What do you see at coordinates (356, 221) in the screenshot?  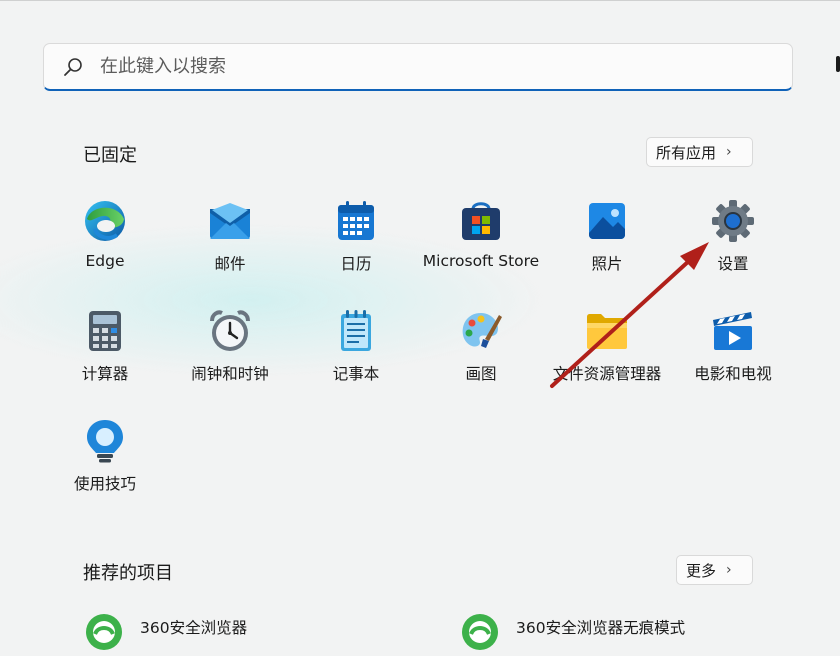 I see `calendar-icon` at bounding box center [356, 221].